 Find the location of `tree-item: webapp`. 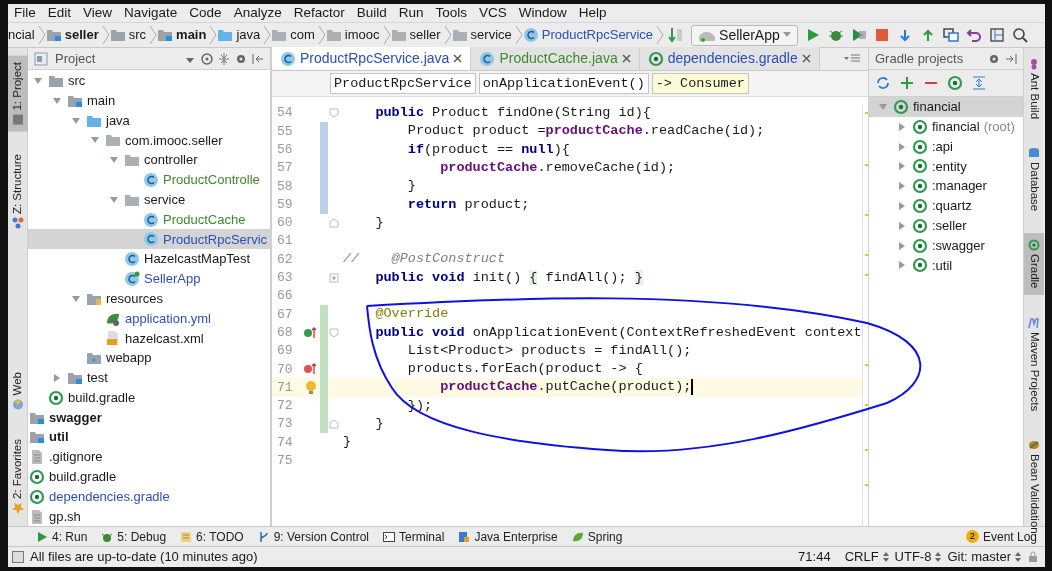

tree-item: webapp is located at coordinates (149, 358).